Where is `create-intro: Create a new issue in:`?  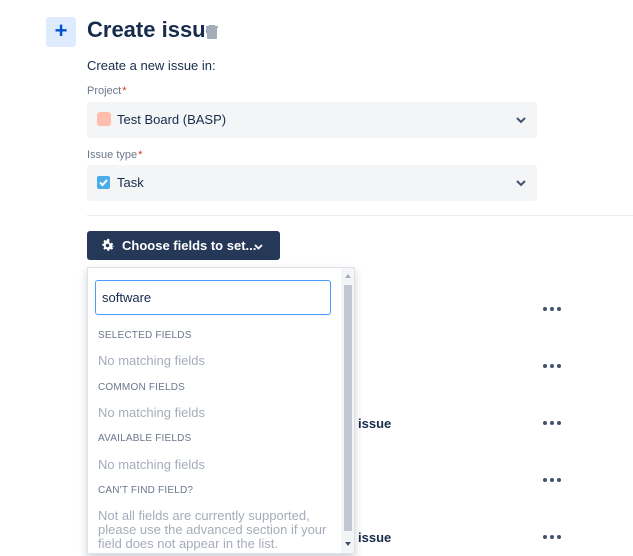
create-intro: Create a new issue in: is located at coordinates (151, 65).